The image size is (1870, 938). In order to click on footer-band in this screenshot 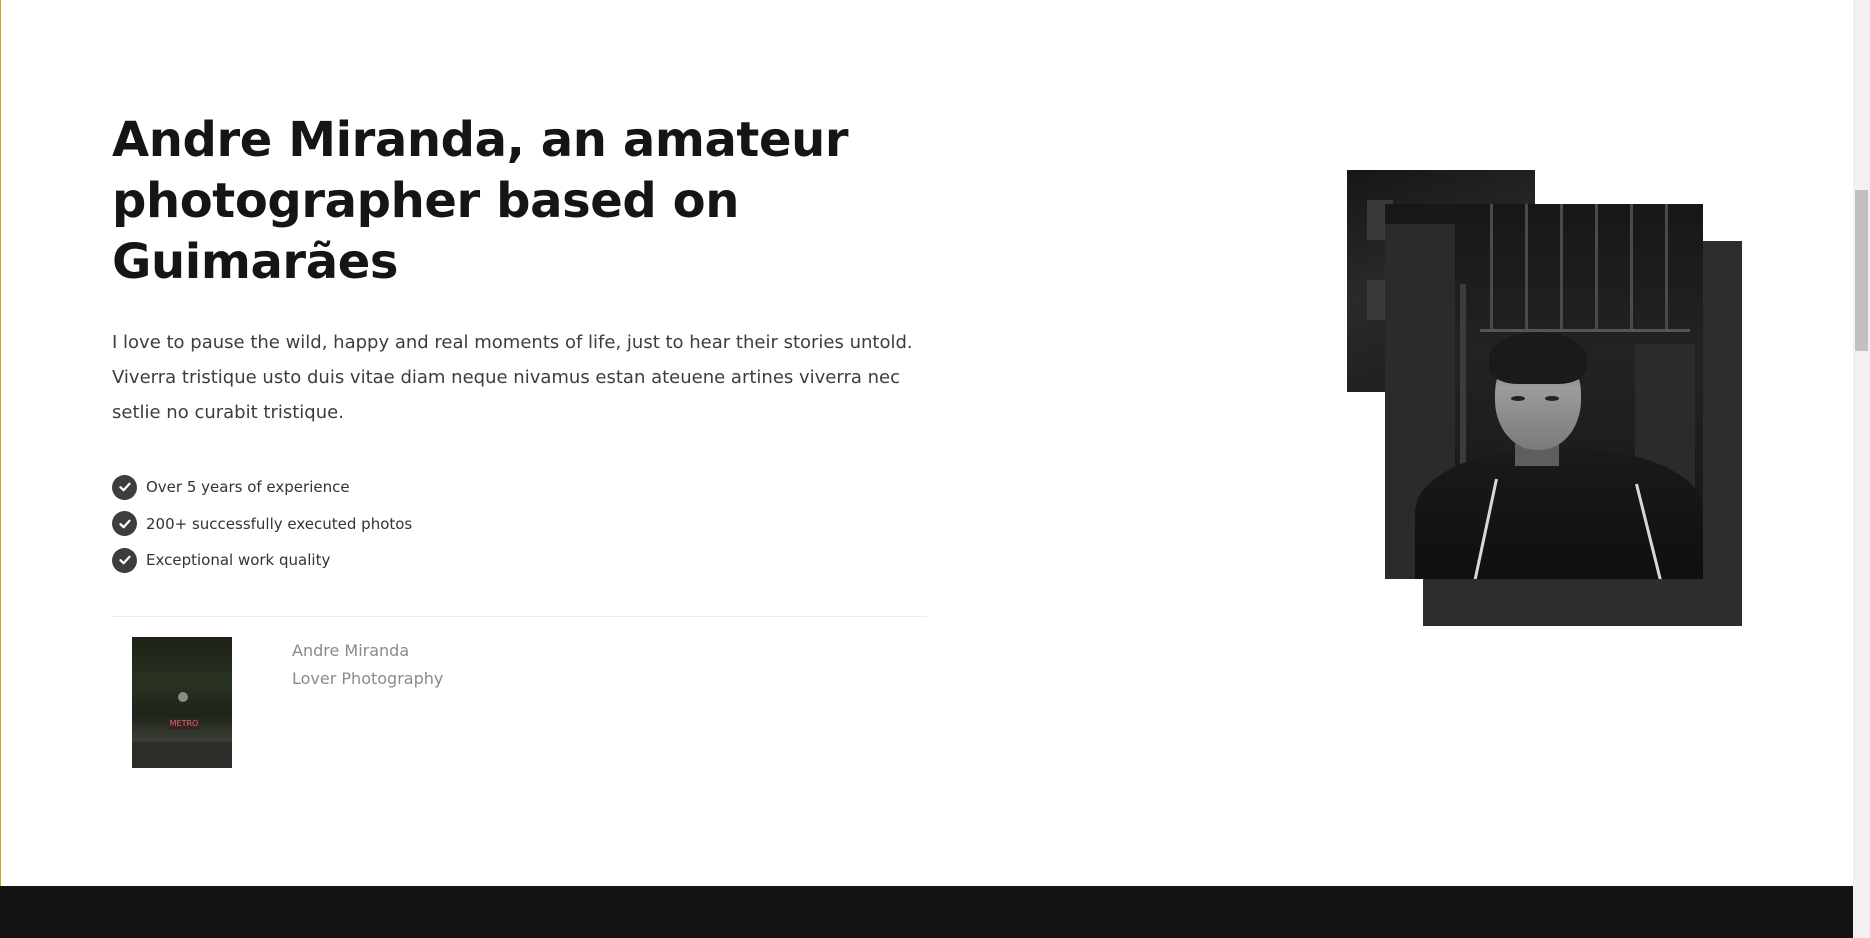, I will do `click(926, 912)`.